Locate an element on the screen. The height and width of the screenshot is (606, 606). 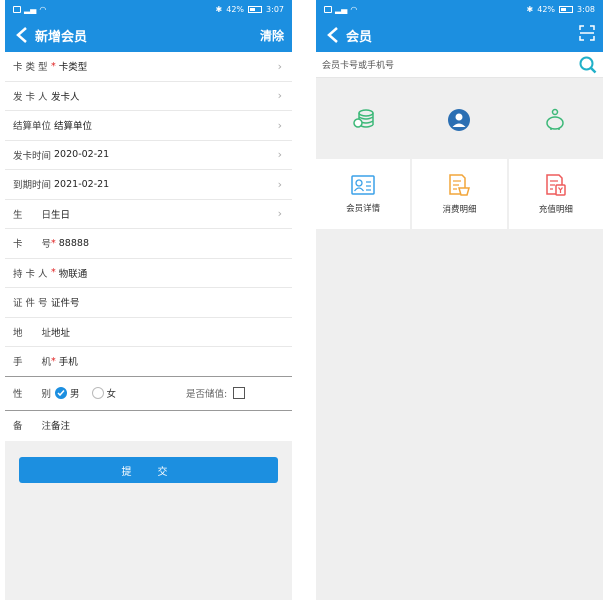
status-bar: ▂▄ ◠ ✱ 42% 3:08 is located at coordinates (459, 9).